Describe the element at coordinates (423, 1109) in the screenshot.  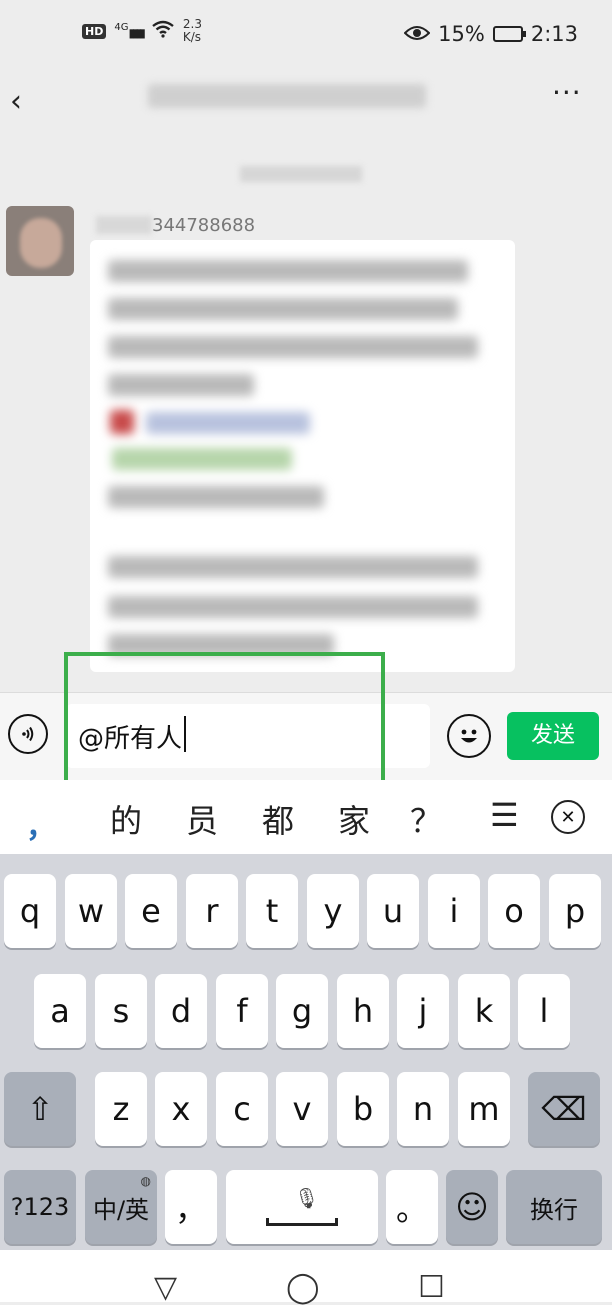
I see `key-n: n` at that location.